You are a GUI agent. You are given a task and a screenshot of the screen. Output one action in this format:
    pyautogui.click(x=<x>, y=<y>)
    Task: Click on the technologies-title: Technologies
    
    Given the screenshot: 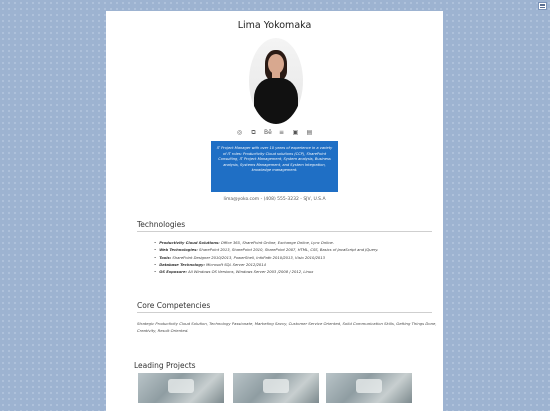 What is the action you would take?
    pyautogui.click(x=161, y=224)
    